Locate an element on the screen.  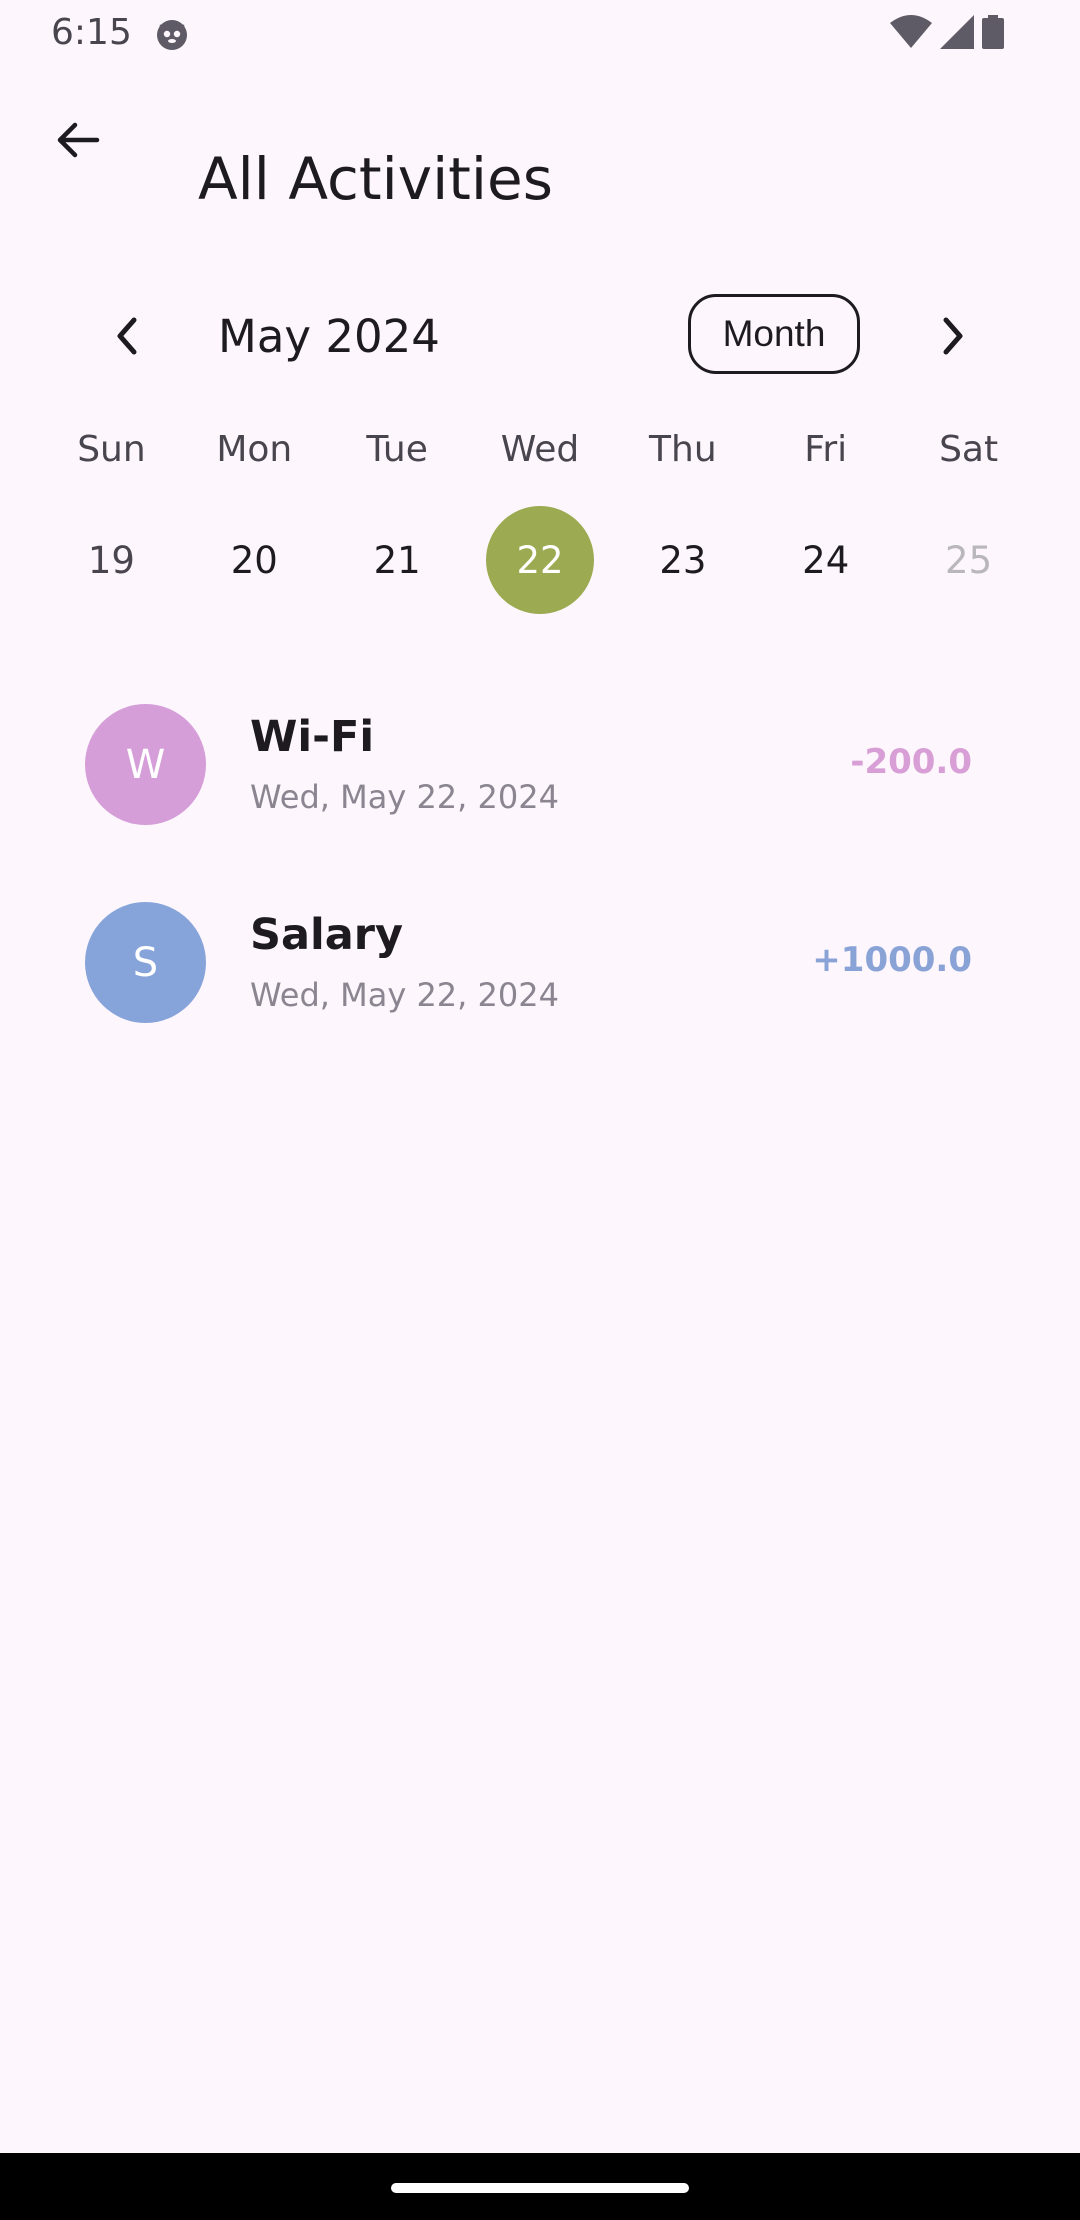
back-button is located at coordinates (77, 142).